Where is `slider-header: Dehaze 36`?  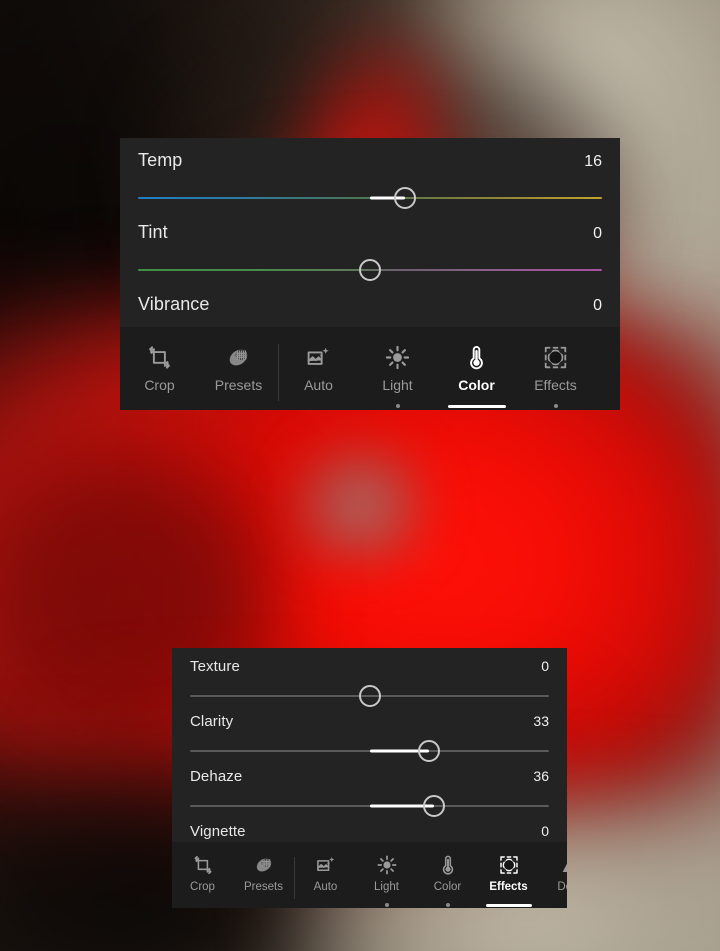 slider-header: Dehaze 36 is located at coordinates (369, 771).